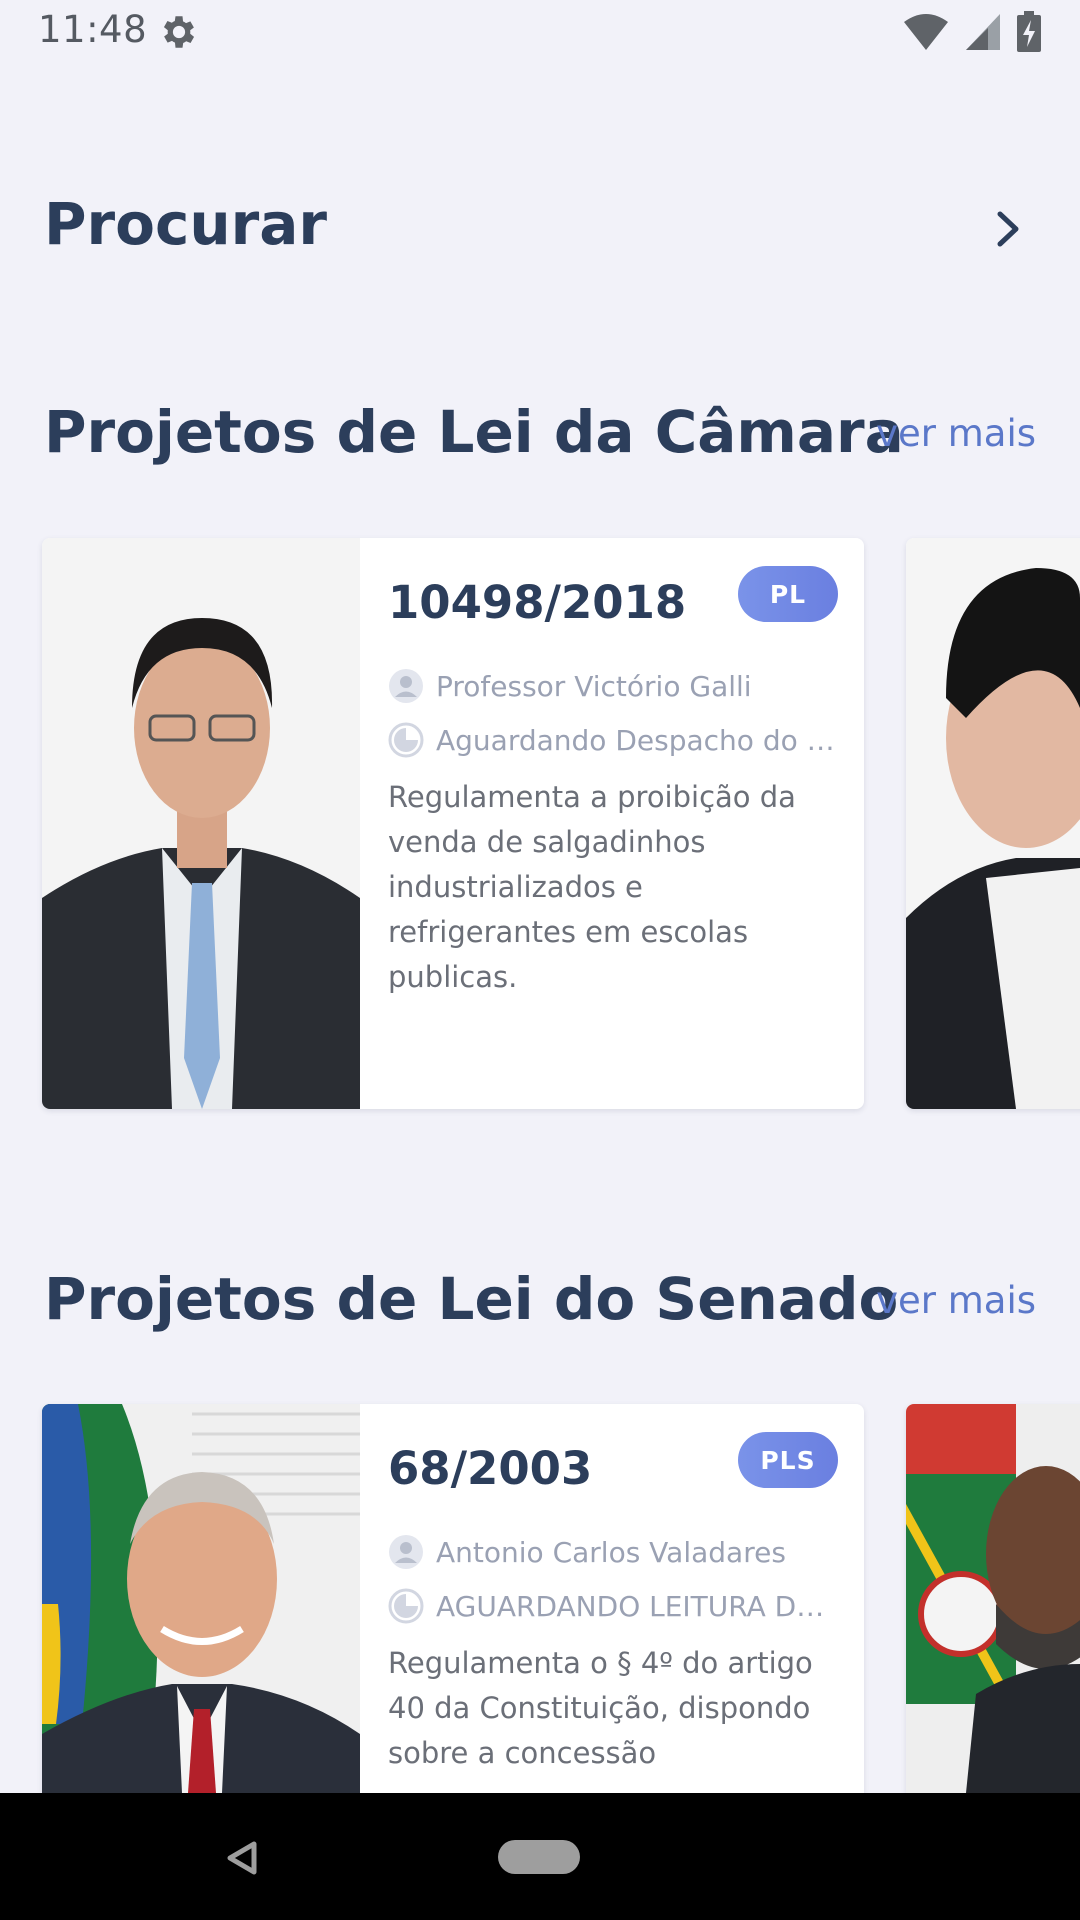 The height and width of the screenshot is (1920, 1080). Describe the element at coordinates (242, 1858) in the screenshot. I see `back-triangle-icon` at that location.